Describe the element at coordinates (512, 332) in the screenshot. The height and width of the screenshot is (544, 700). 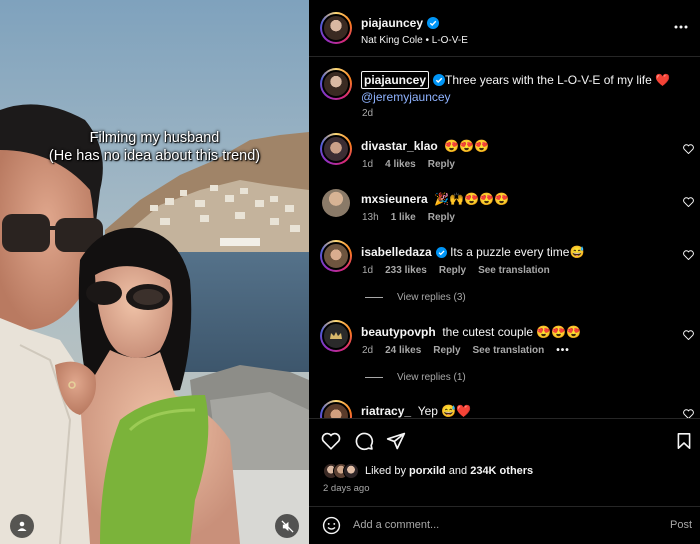
I see `comment-text: the cutest couple 😍😍😍` at that location.